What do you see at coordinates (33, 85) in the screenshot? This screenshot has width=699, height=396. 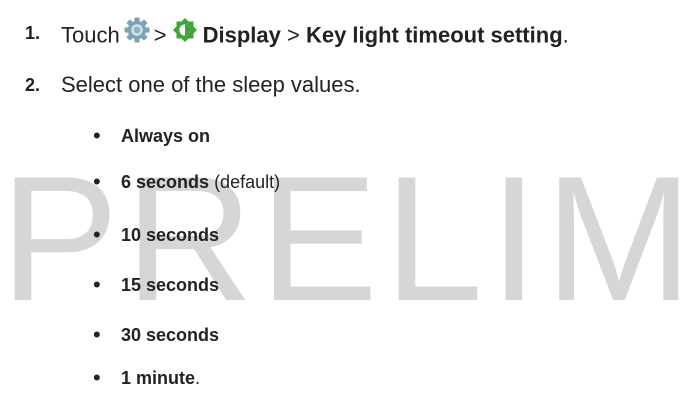 I see `step-number: 2.` at bounding box center [33, 85].